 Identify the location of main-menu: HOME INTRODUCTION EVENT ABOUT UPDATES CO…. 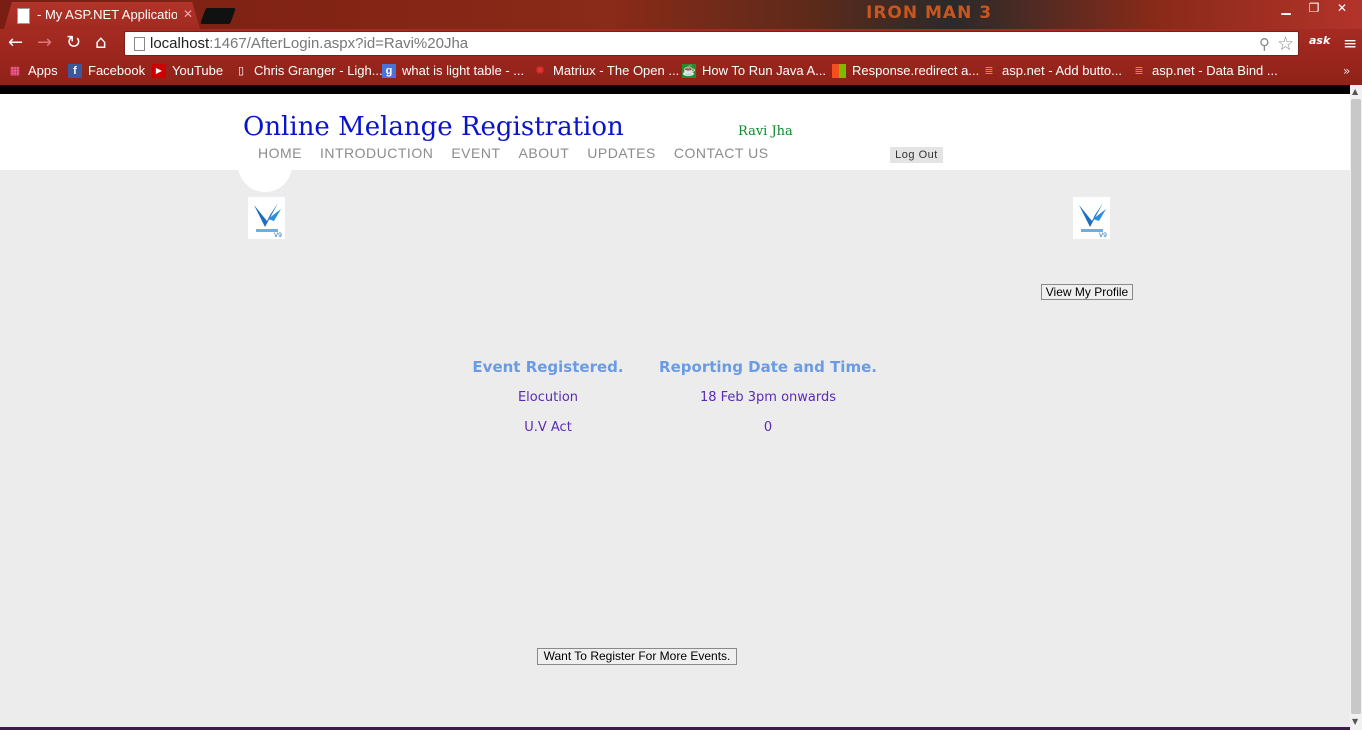
(513, 153).